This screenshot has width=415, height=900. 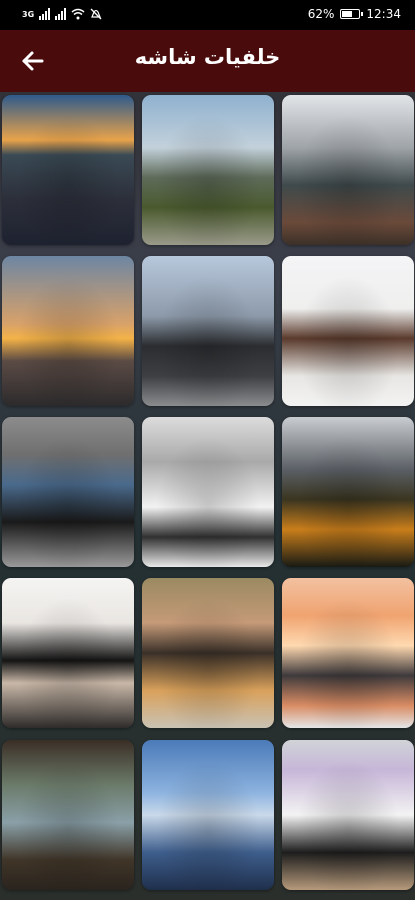 I want to click on wallpaper-woman-on-rocks, so click(x=348, y=170).